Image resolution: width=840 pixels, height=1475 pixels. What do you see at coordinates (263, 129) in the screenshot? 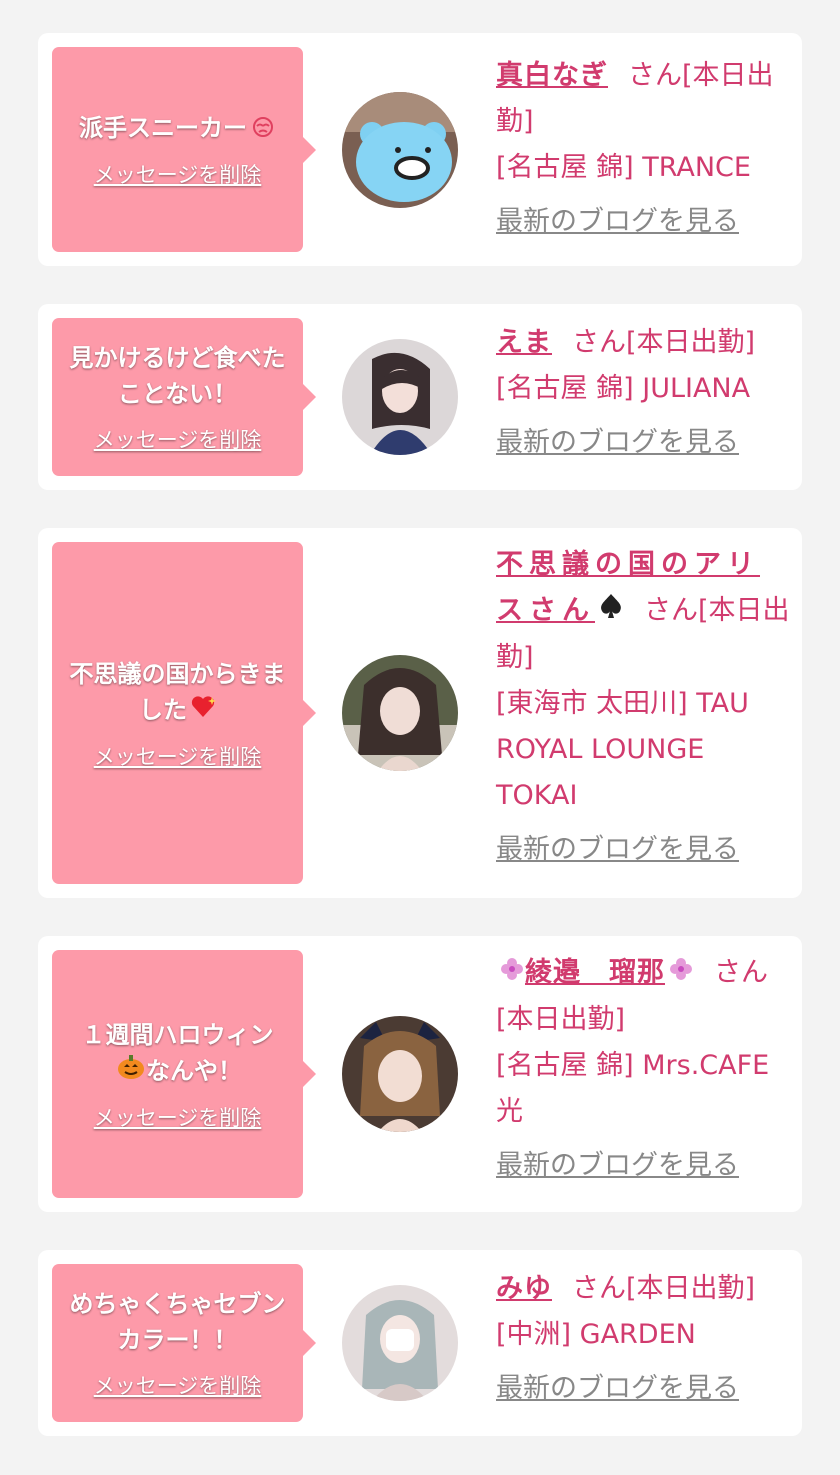
I see `tearful-face-icon` at bounding box center [263, 129].